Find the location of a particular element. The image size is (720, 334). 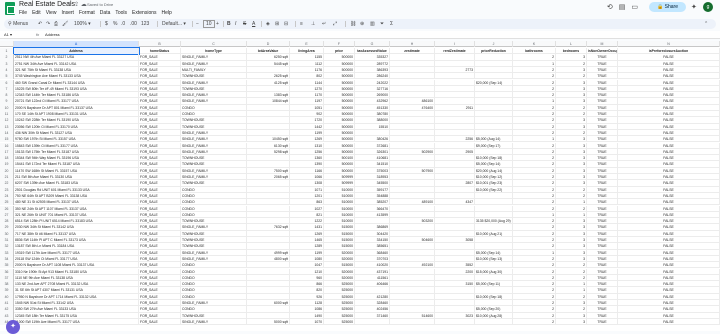

column-header-a: A is located at coordinates (76, 44).